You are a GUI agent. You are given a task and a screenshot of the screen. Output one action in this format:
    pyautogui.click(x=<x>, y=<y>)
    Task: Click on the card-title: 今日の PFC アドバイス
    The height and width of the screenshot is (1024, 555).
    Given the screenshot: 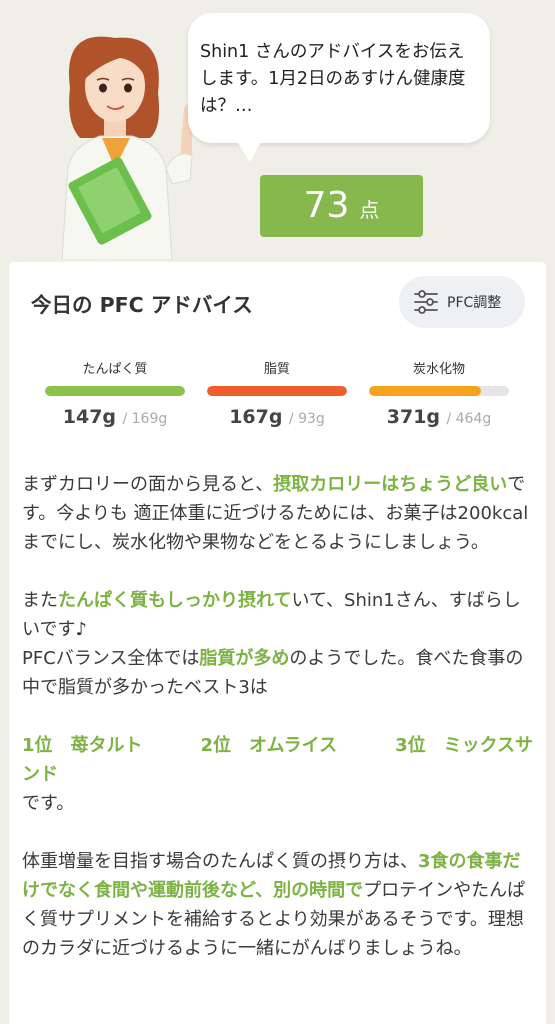 What is the action you would take?
    pyautogui.click(x=142, y=305)
    